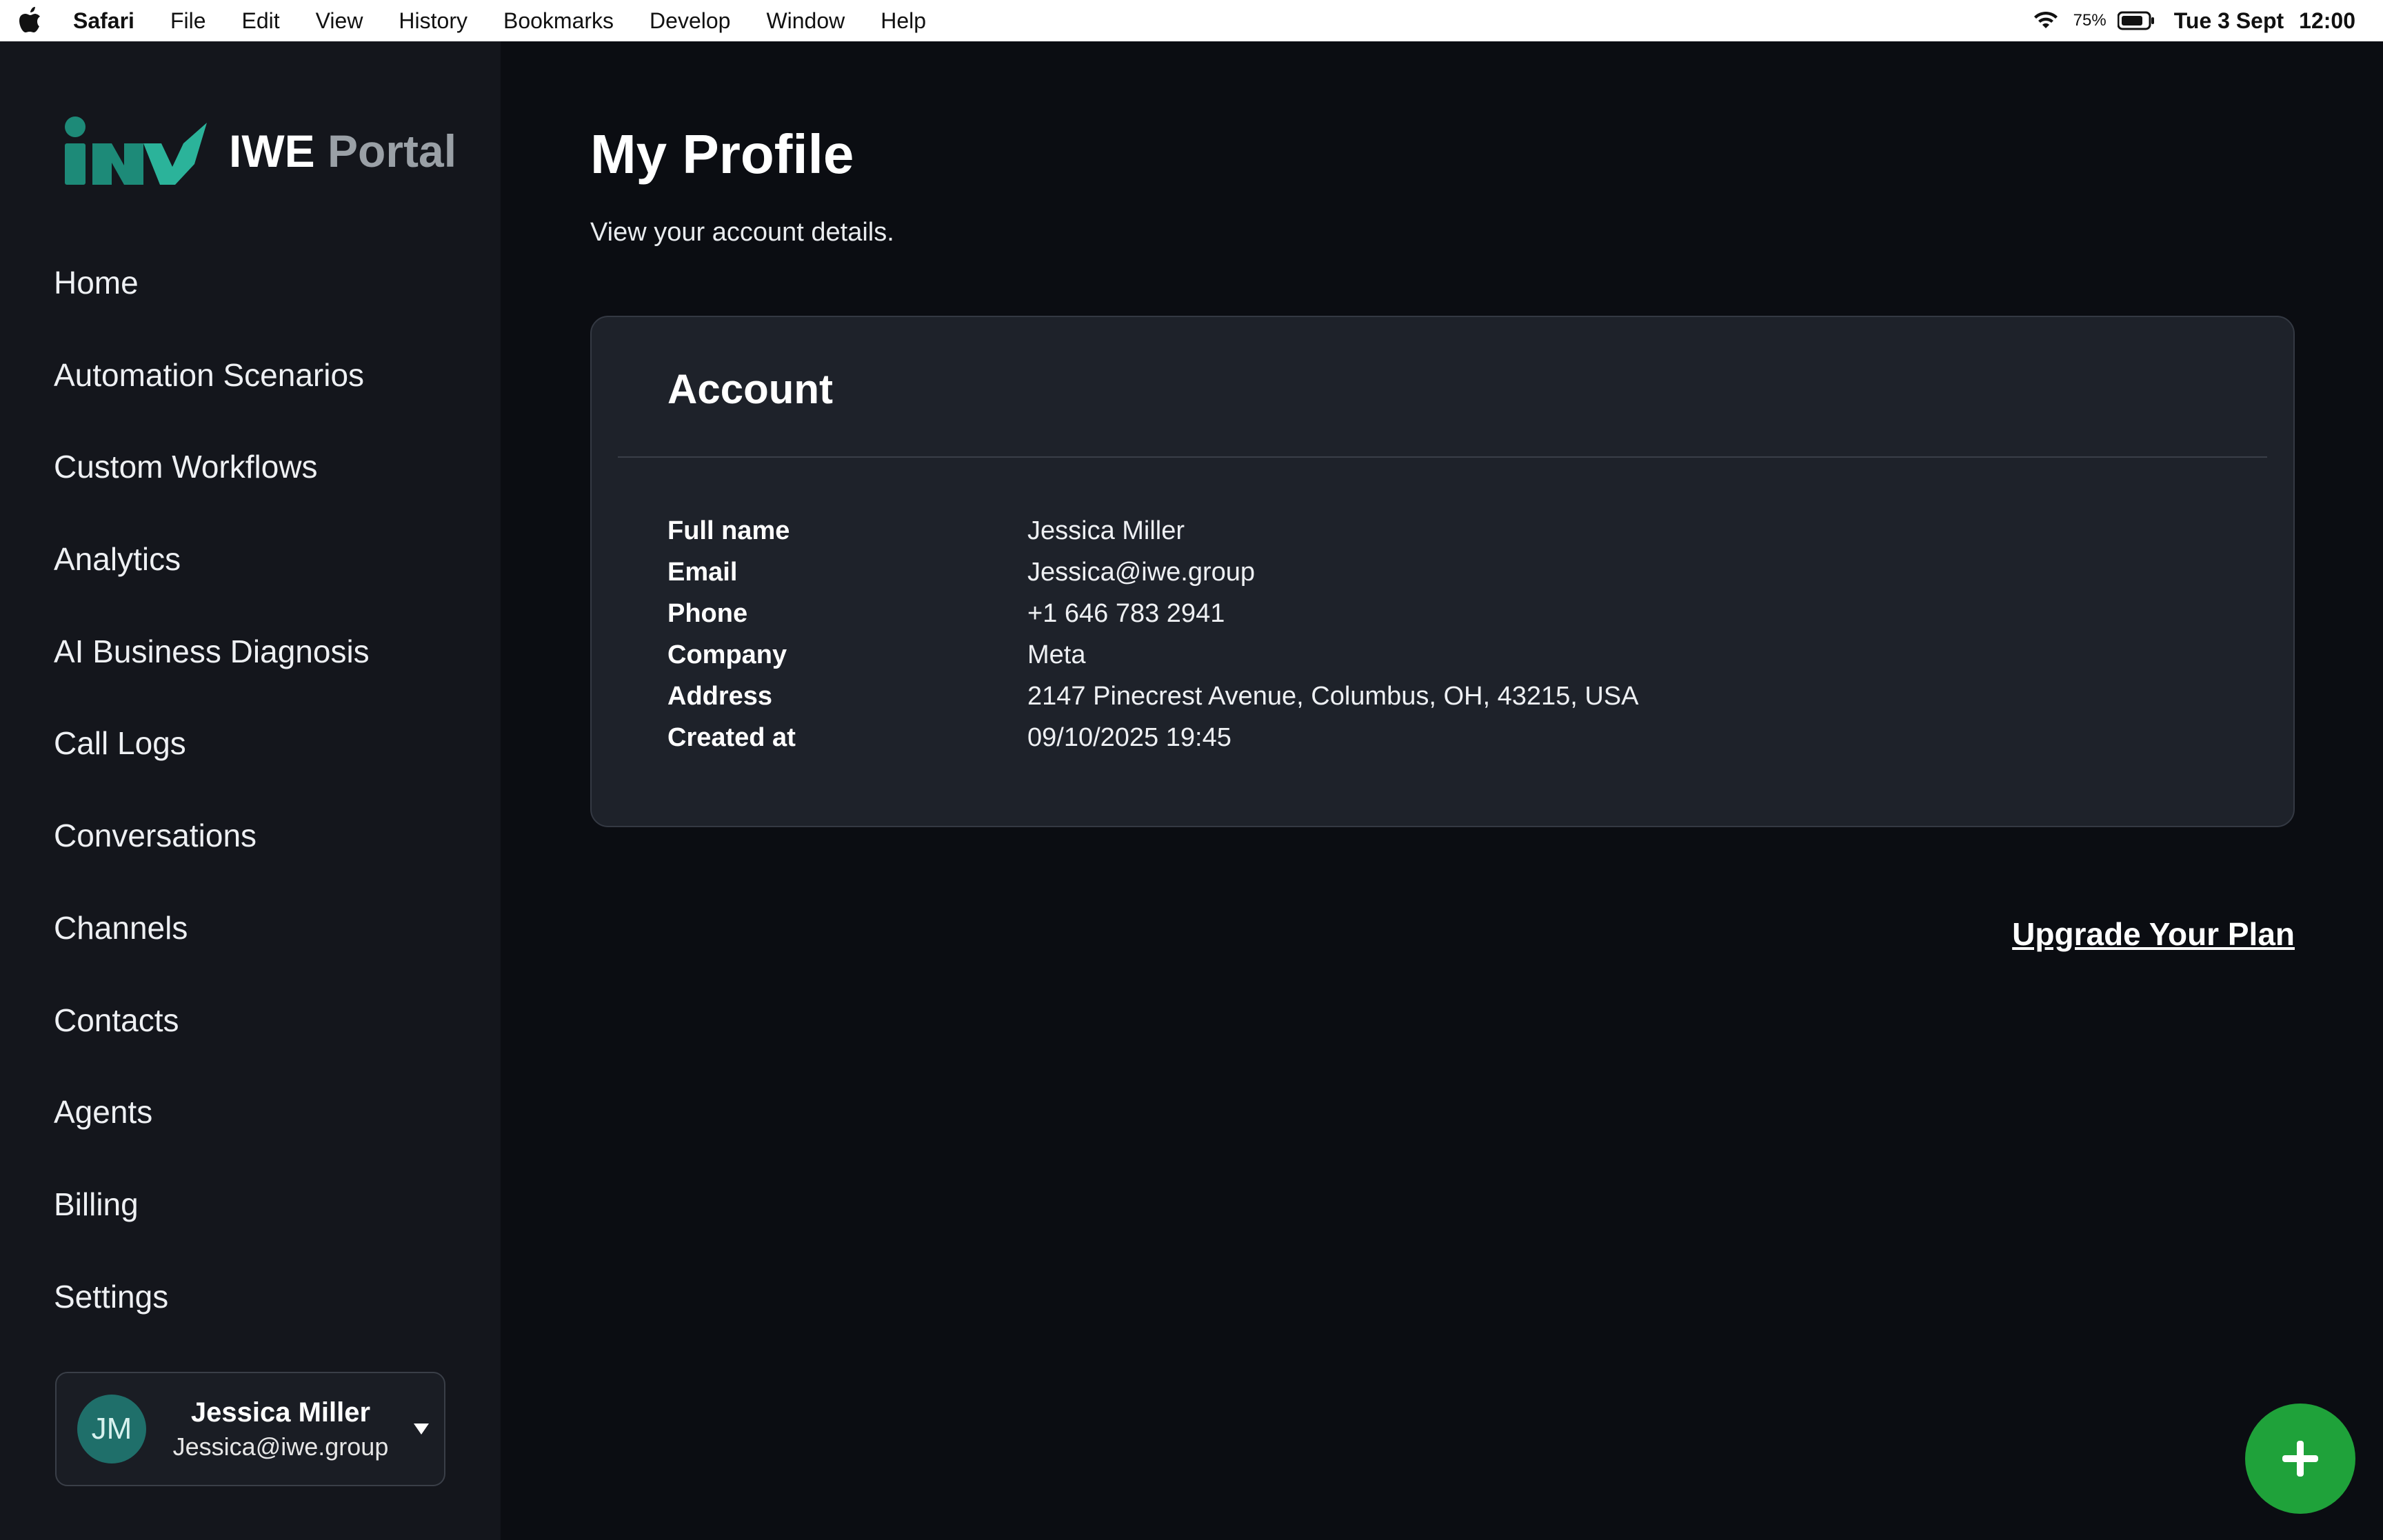 This screenshot has height=1540, width=2383. What do you see at coordinates (805, 21) in the screenshot?
I see `menu-window: Window` at bounding box center [805, 21].